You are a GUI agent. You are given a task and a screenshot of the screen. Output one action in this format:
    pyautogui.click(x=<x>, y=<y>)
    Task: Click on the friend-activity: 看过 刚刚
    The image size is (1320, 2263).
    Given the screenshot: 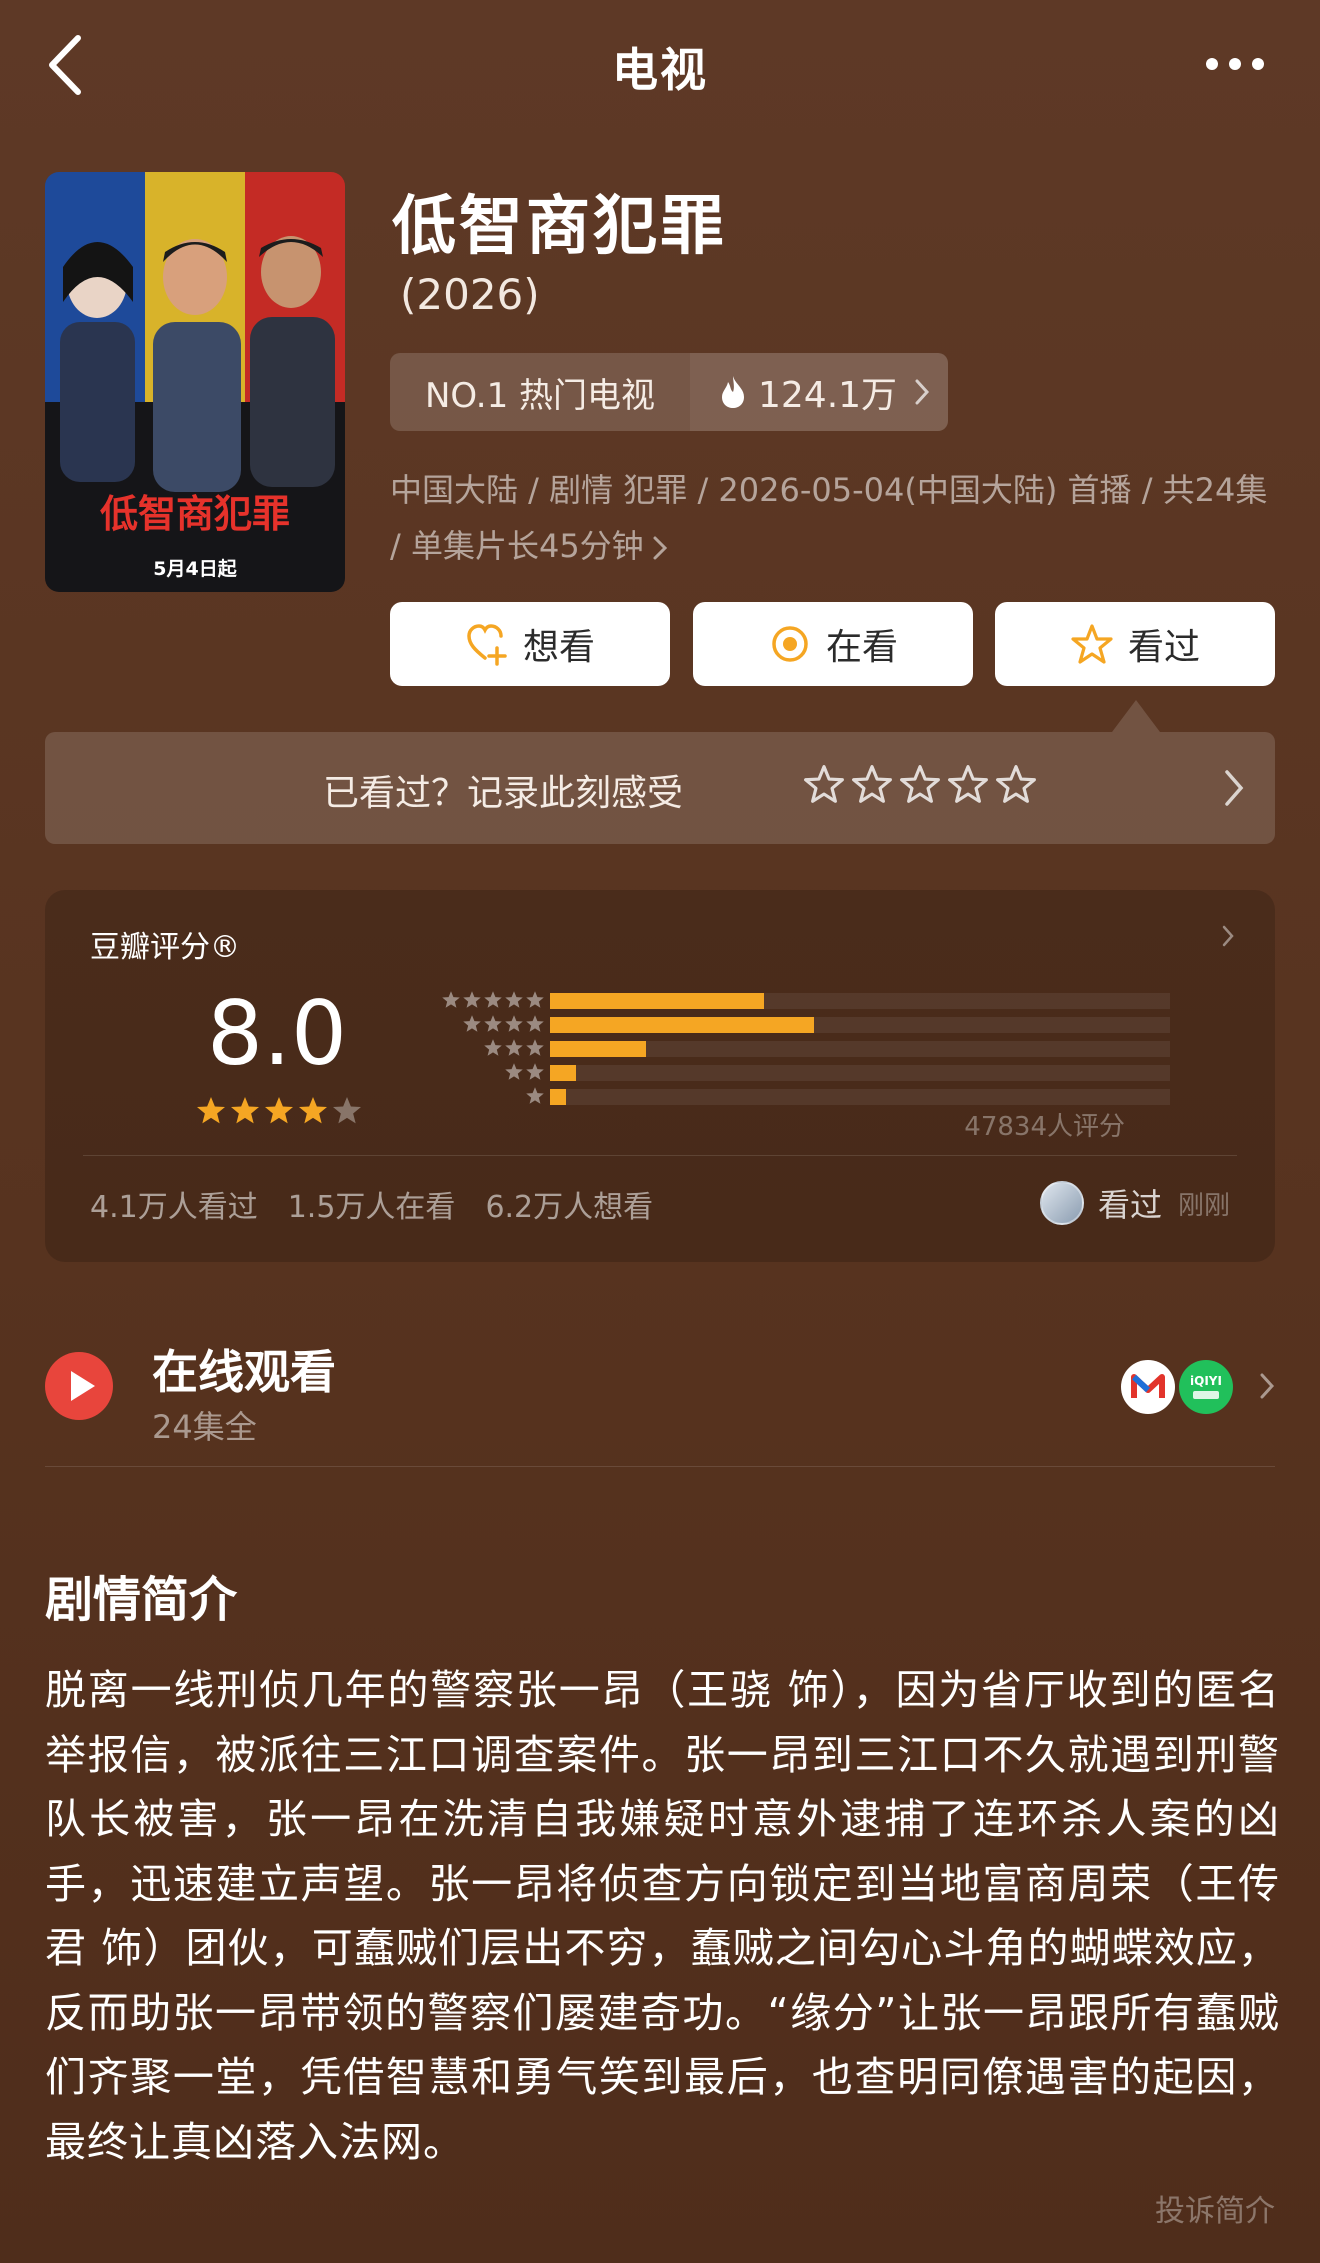 What is the action you would take?
    pyautogui.click(x=1134, y=1203)
    